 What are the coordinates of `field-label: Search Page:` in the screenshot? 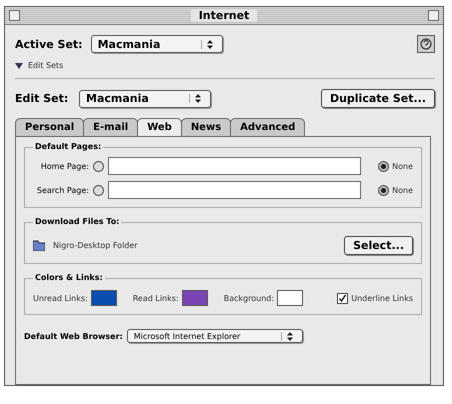 It's located at (62, 190).